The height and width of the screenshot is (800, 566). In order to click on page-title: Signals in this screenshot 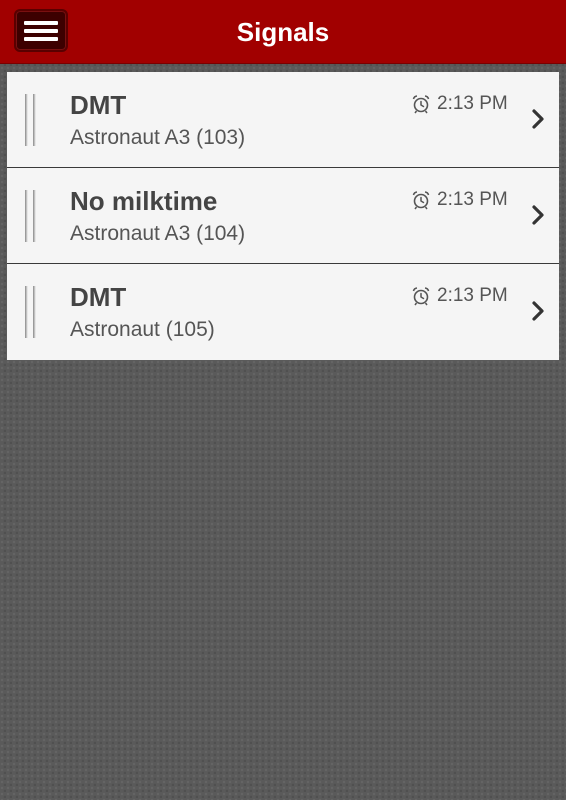, I will do `click(283, 32)`.